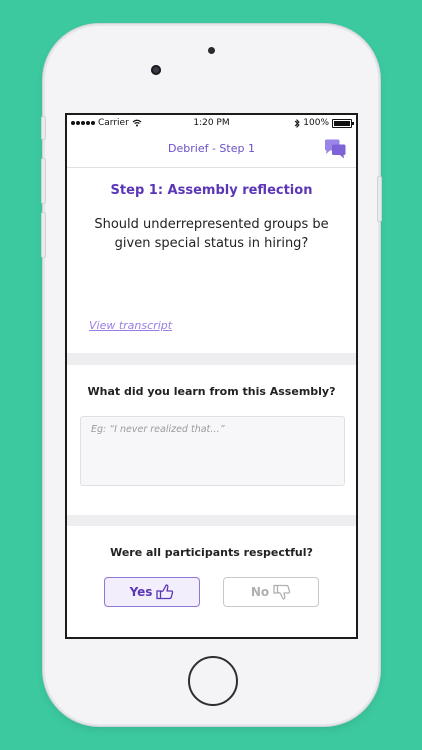 Image resolution: width=422 pixels, height=750 pixels. Describe the element at coordinates (213, 681) in the screenshot. I see `home-button` at that location.